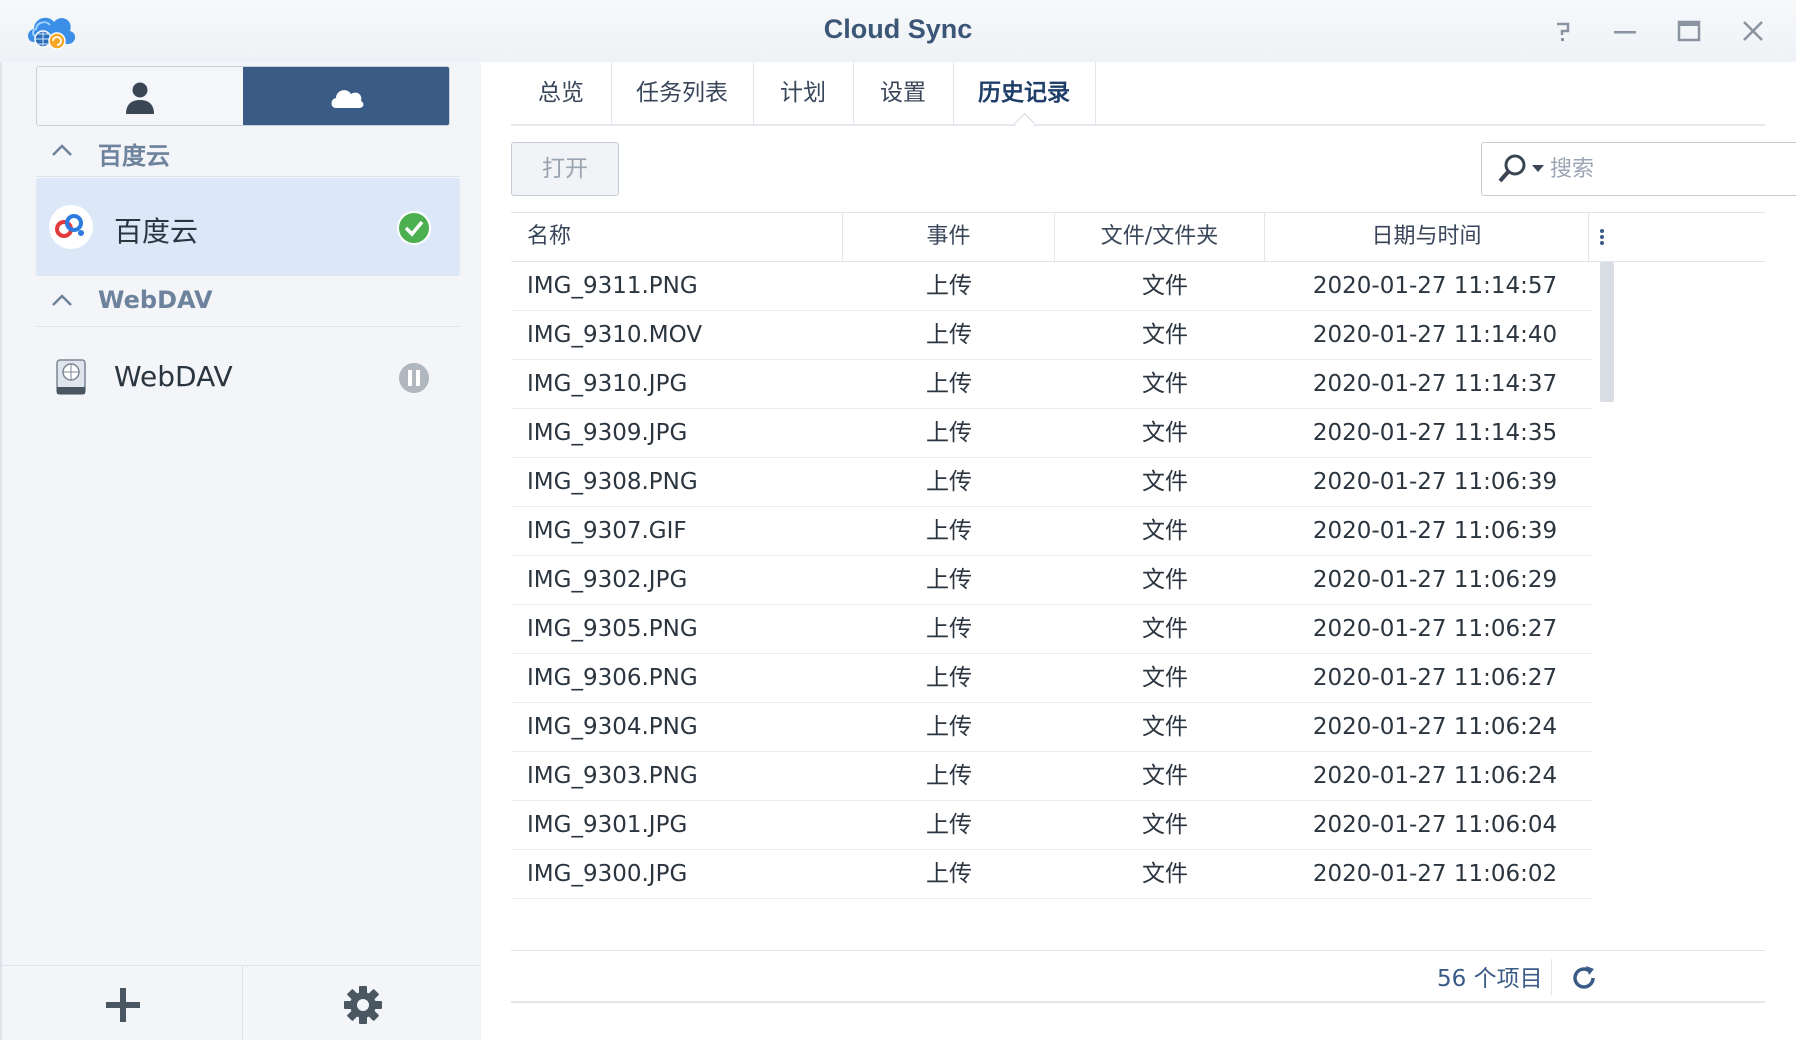 This screenshot has height=1040, width=1796. I want to click on cell-name: IMG_9303.PNG, so click(612, 776).